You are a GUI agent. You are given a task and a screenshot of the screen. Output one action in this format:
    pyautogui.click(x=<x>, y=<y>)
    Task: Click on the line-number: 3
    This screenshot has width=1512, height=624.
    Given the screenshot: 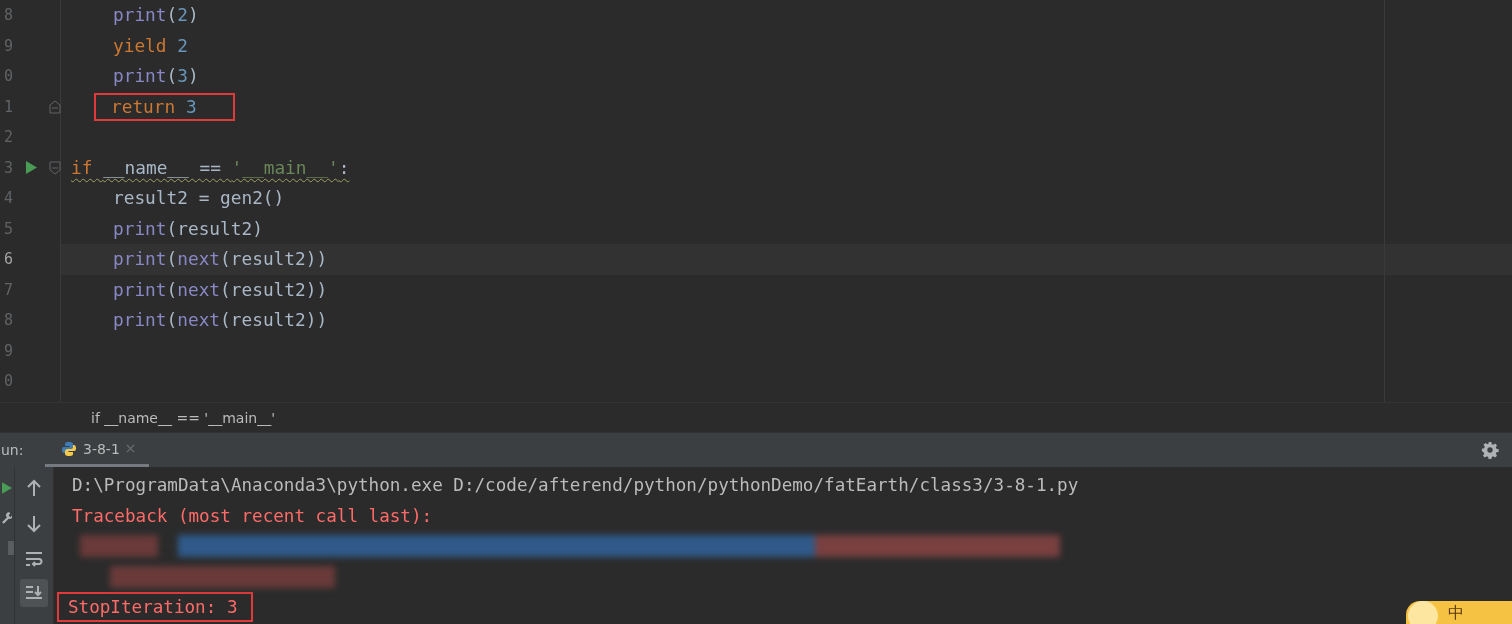 What is the action you would take?
    pyautogui.click(x=7, y=167)
    